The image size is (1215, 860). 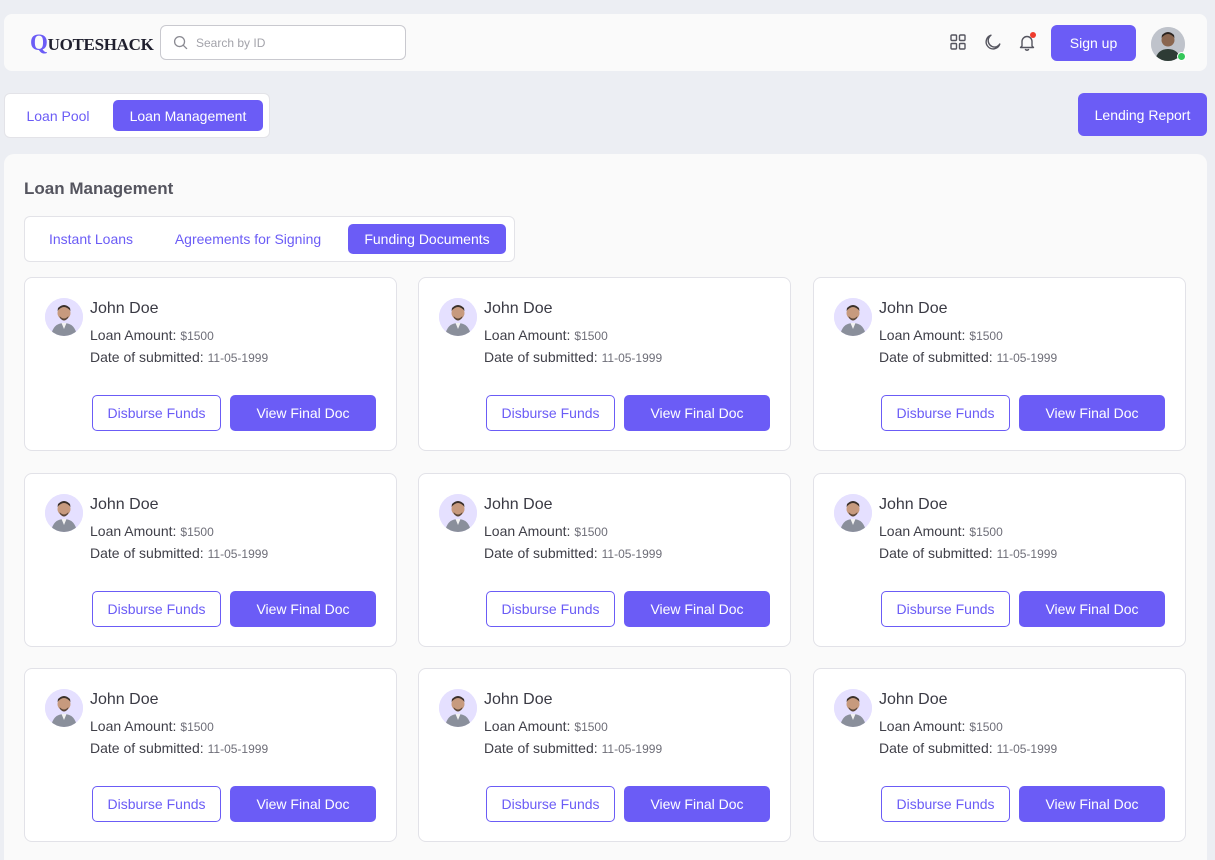 I want to click on avatar, so click(x=1168, y=44).